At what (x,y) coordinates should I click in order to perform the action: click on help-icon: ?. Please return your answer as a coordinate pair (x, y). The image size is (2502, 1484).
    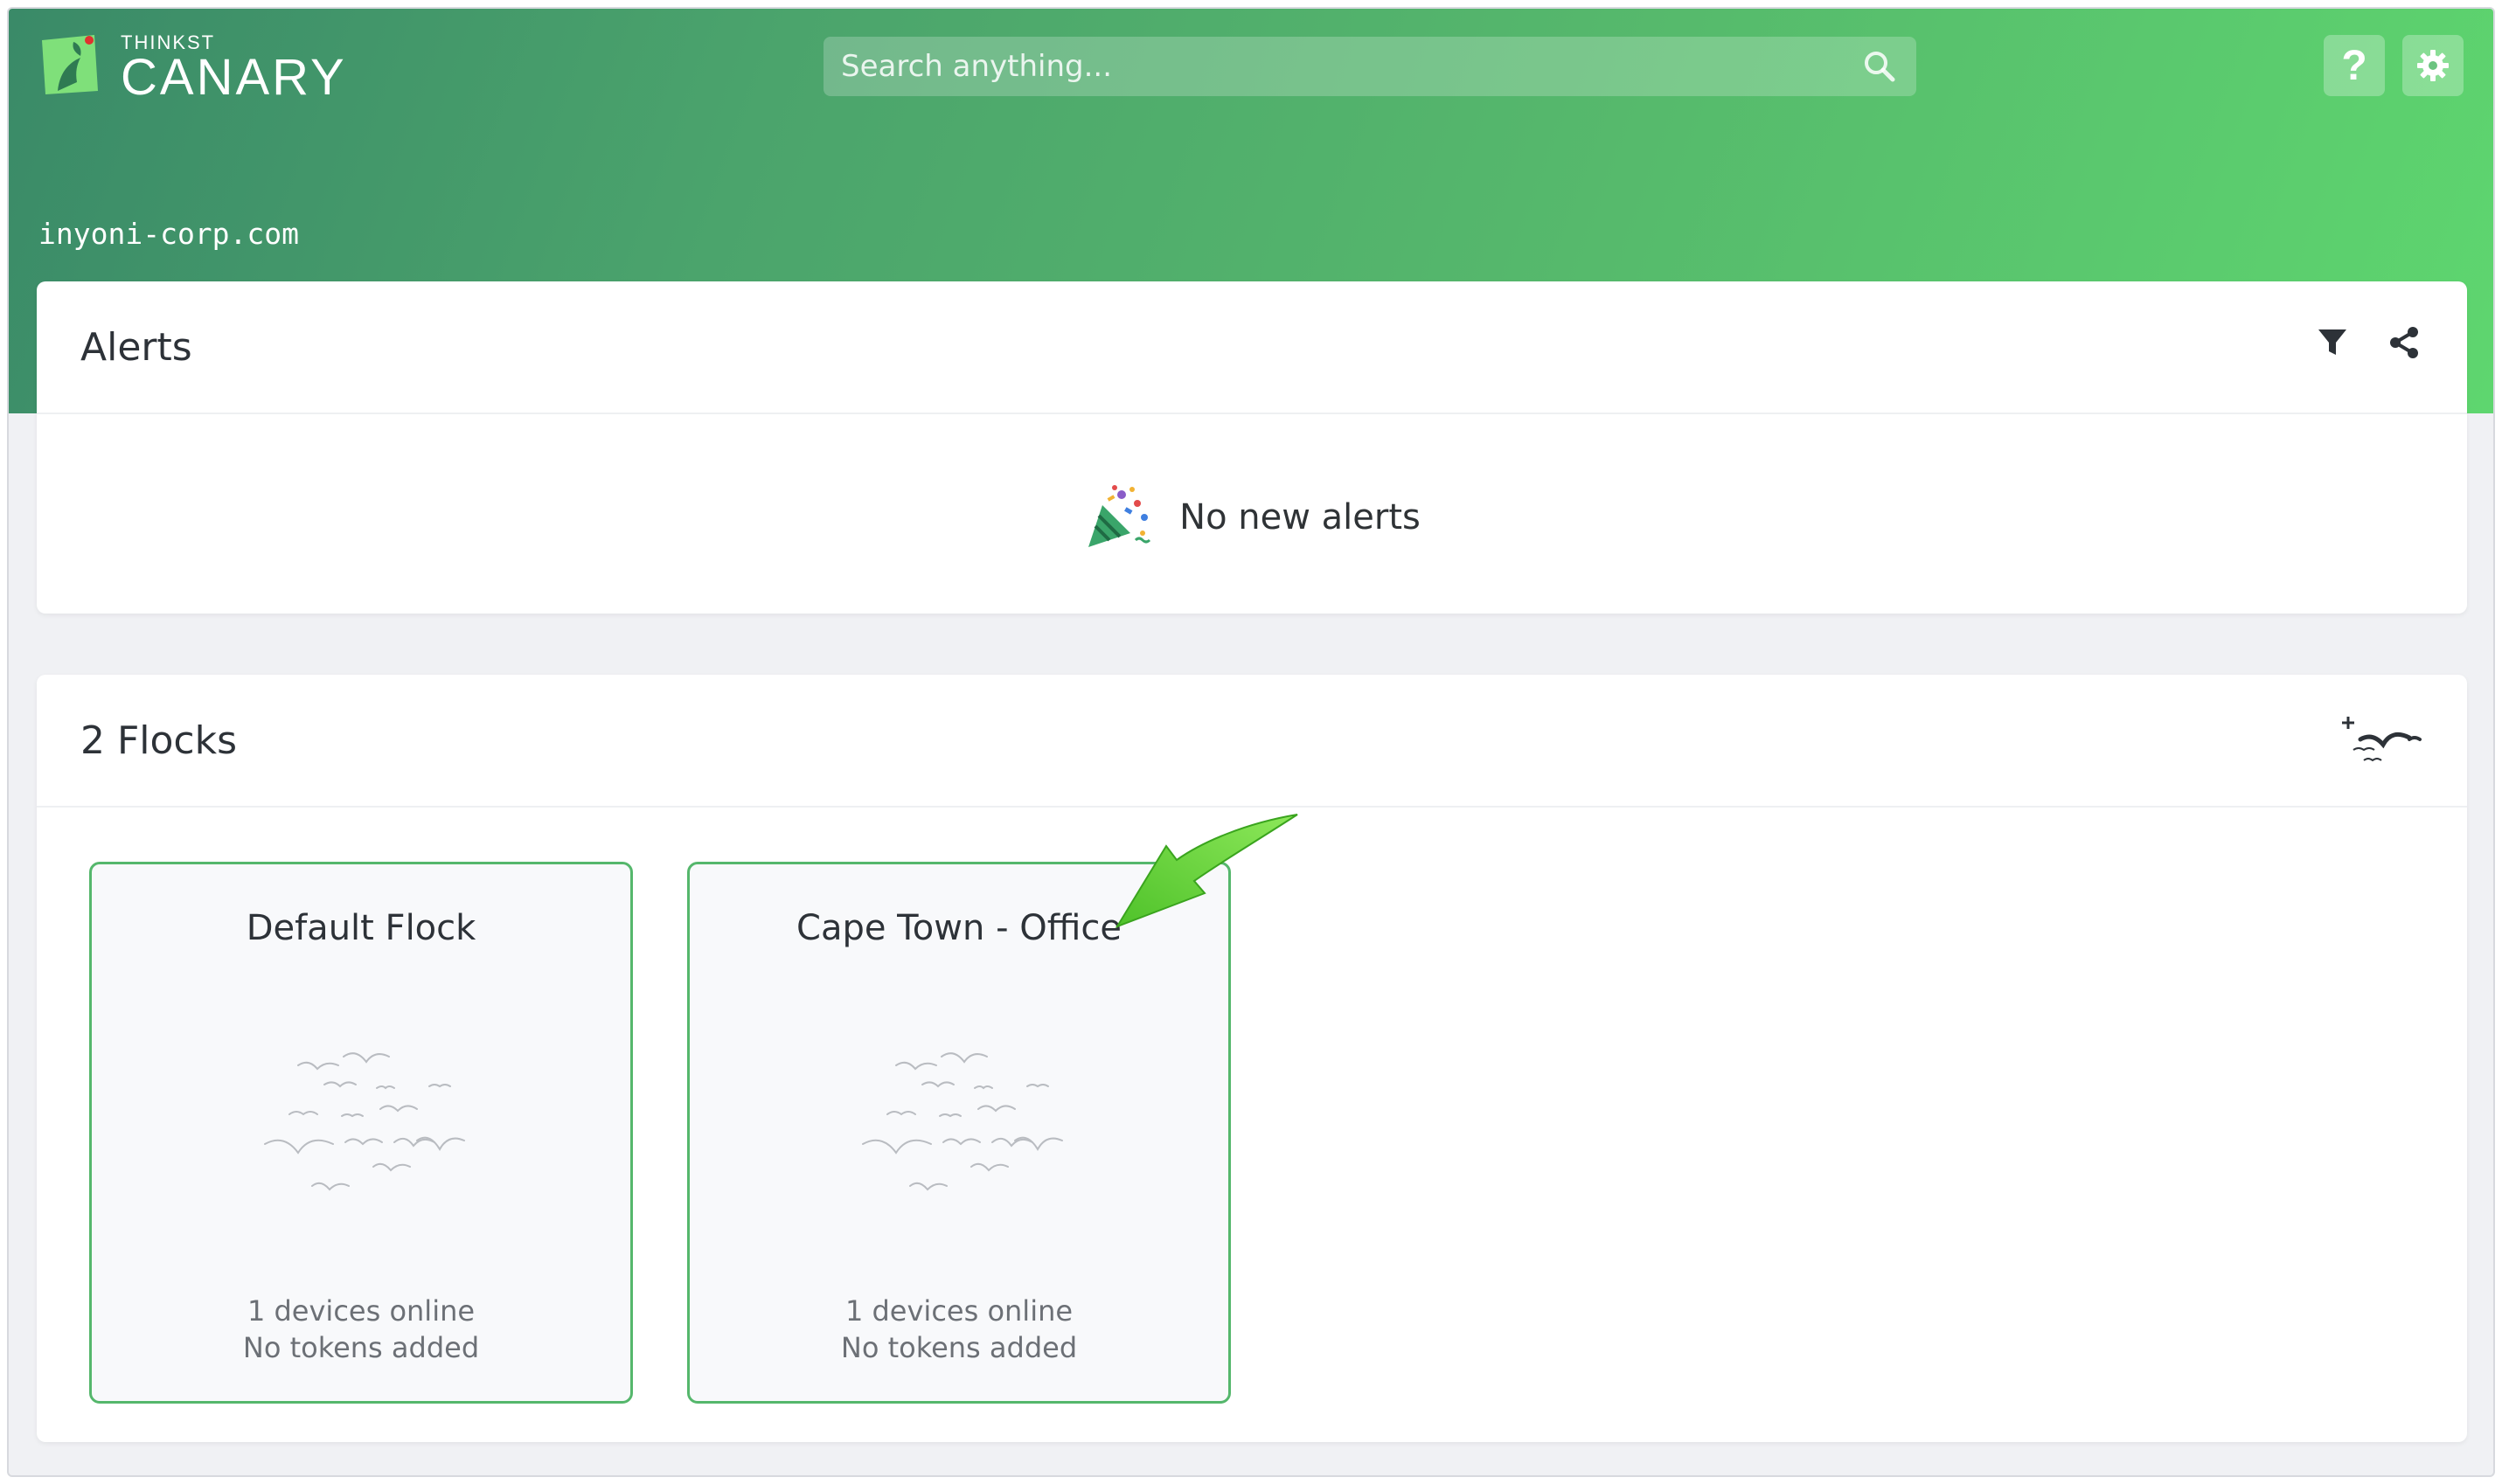
    Looking at the image, I should click on (2354, 65).